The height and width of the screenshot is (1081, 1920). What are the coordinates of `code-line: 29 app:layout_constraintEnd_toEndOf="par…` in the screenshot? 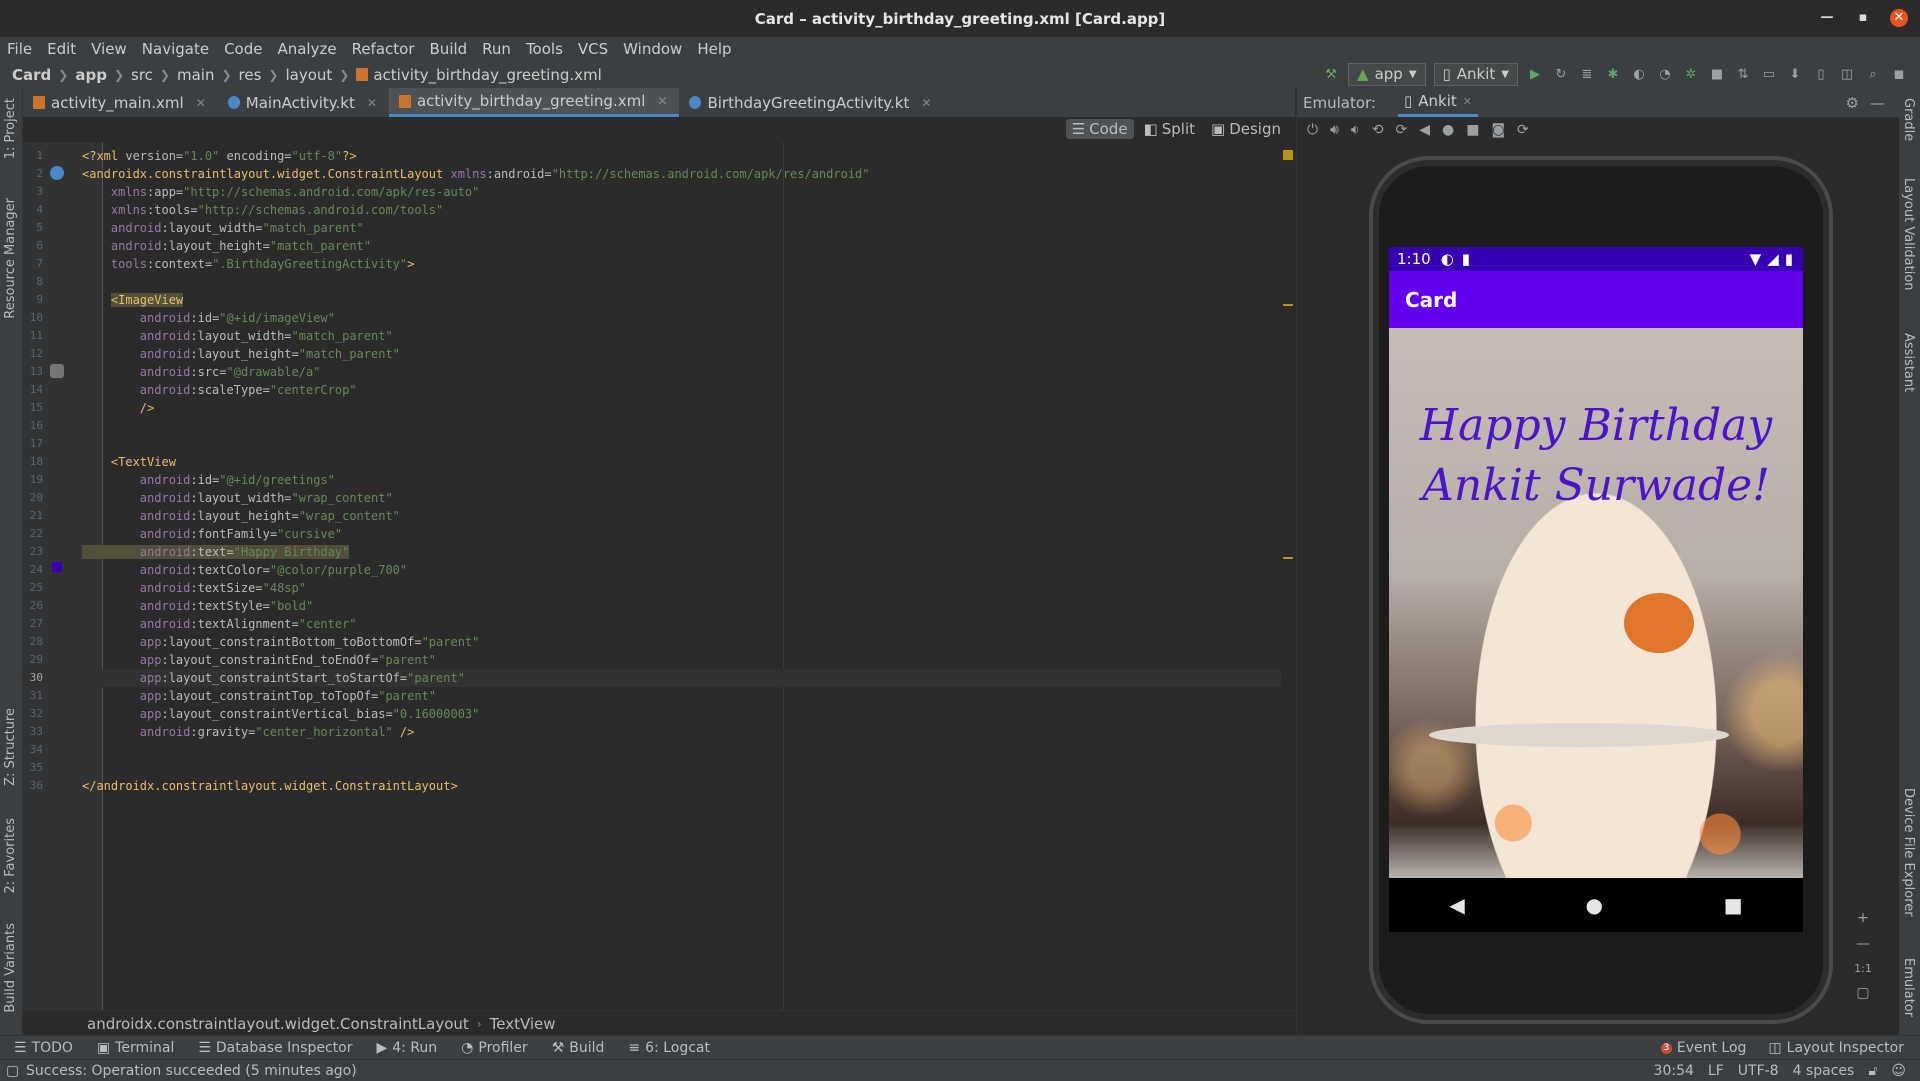 It's located at (659, 660).